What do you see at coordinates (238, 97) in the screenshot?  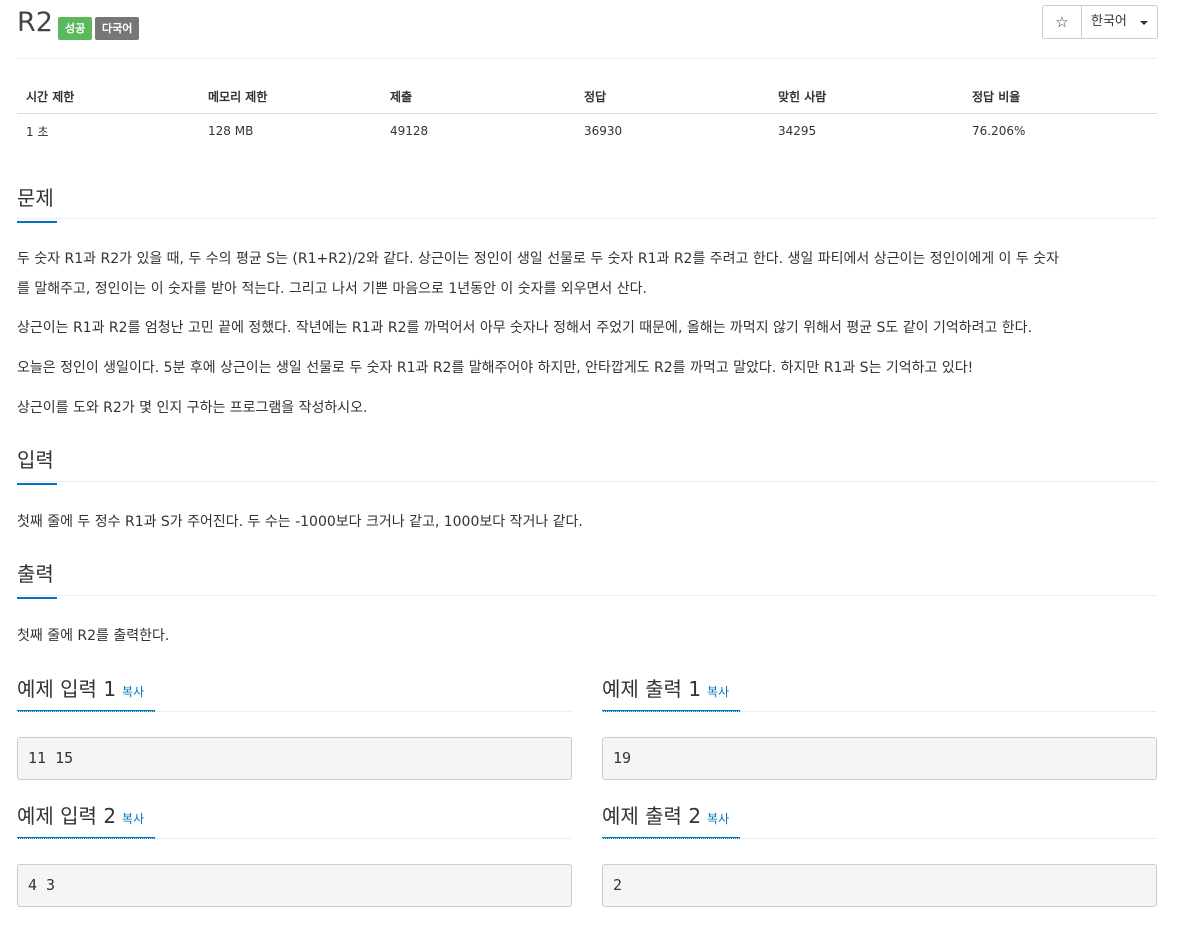 I see `info-header-cell: 메모리 제한` at bounding box center [238, 97].